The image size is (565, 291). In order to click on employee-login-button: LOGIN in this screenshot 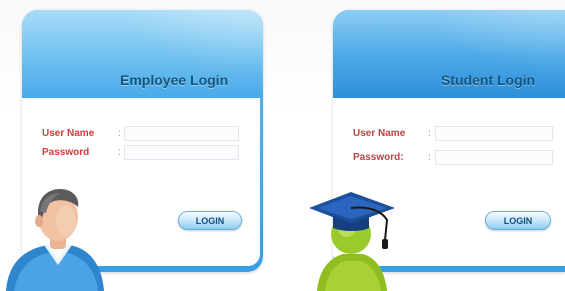, I will do `click(210, 220)`.